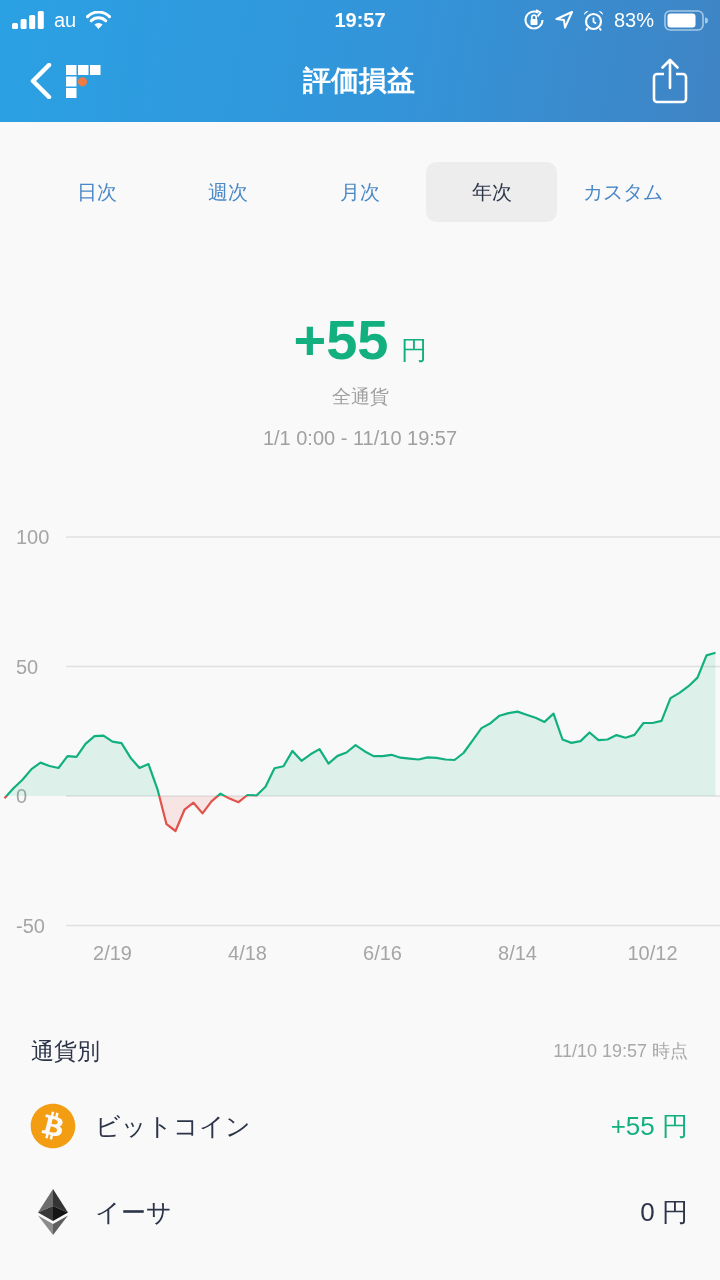  What do you see at coordinates (652, 953) in the screenshot?
I see `x-axis-label: 10/12` at bounding box center [652, 953].